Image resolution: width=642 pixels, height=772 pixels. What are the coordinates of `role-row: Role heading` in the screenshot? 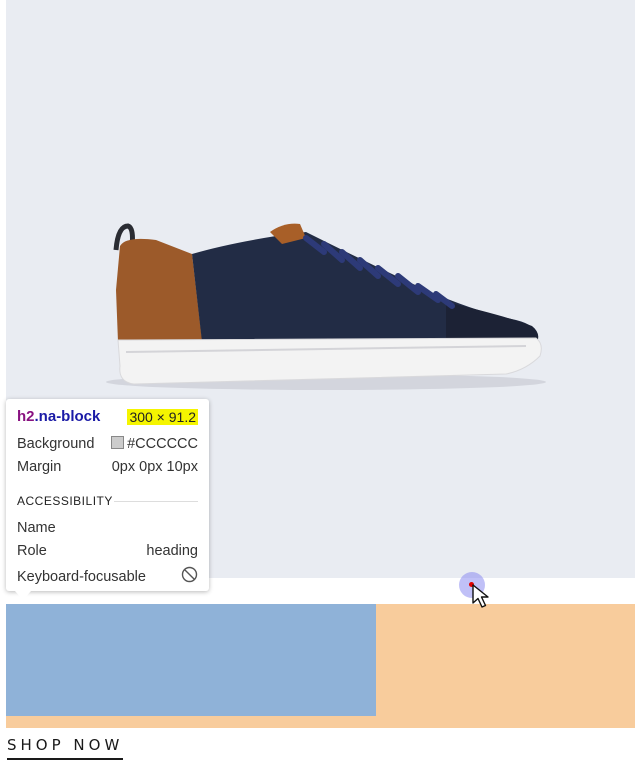 It's located at (107, 551).